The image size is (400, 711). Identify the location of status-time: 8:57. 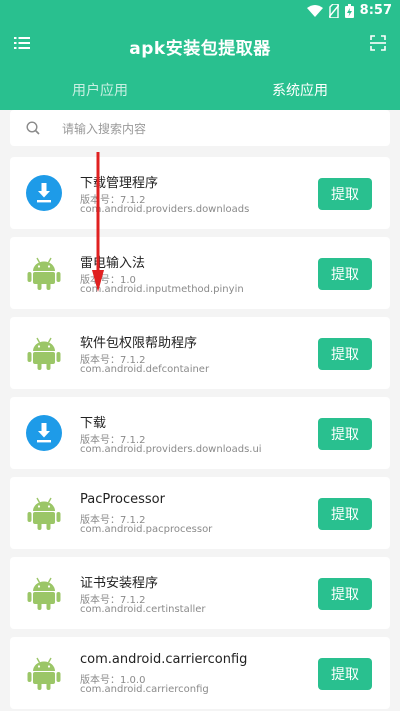
(375, 10).